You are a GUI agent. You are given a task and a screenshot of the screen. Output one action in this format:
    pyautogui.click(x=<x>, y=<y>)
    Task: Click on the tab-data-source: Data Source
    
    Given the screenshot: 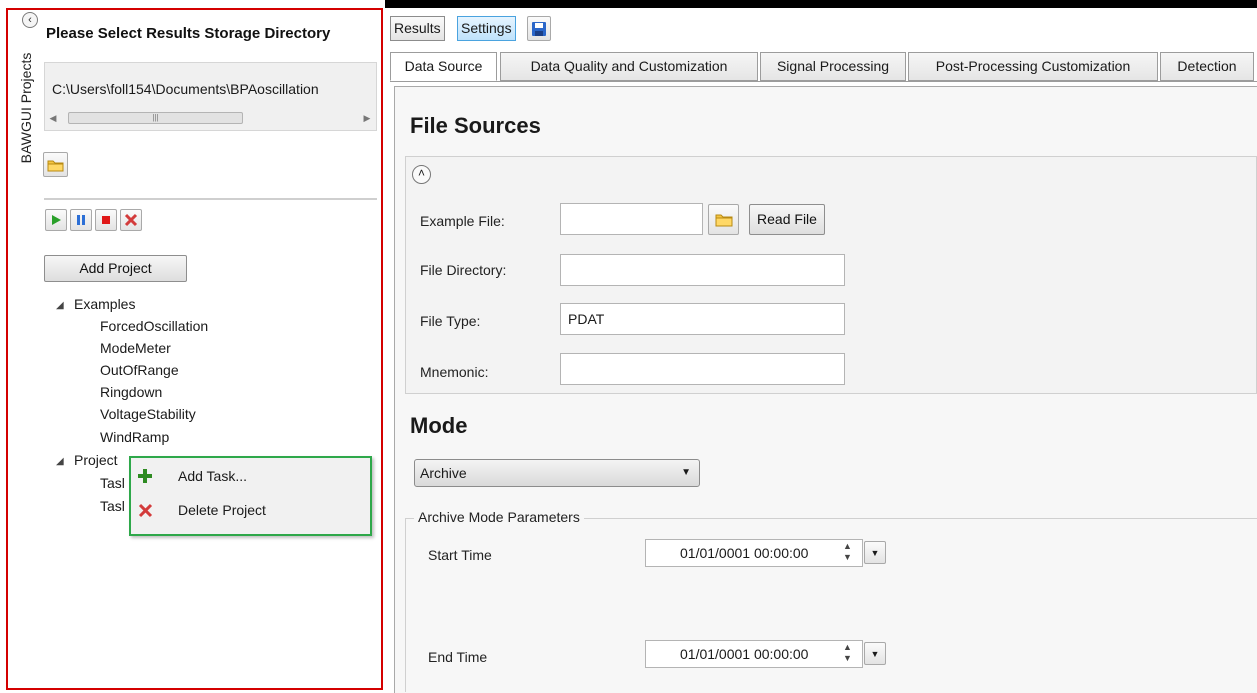 What is the action you would take?
    pyautogui.click(x=443, y=66)
    